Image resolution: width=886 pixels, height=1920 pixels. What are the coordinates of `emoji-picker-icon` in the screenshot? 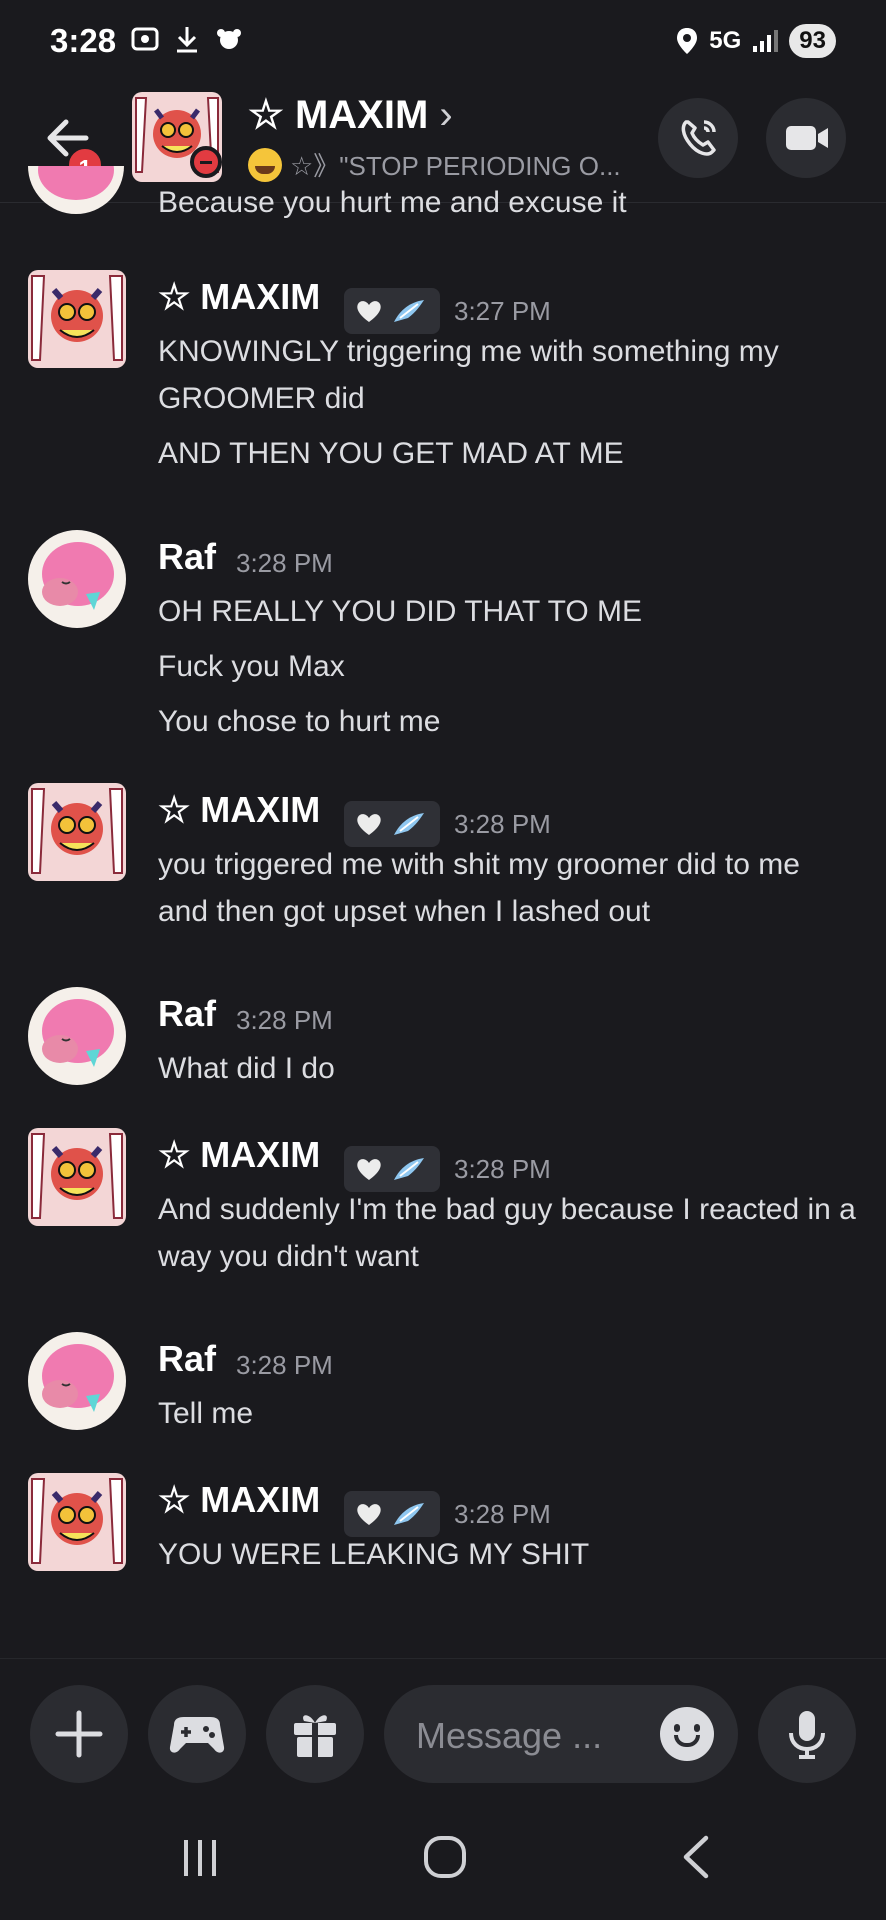 It's located at (687, 1734).